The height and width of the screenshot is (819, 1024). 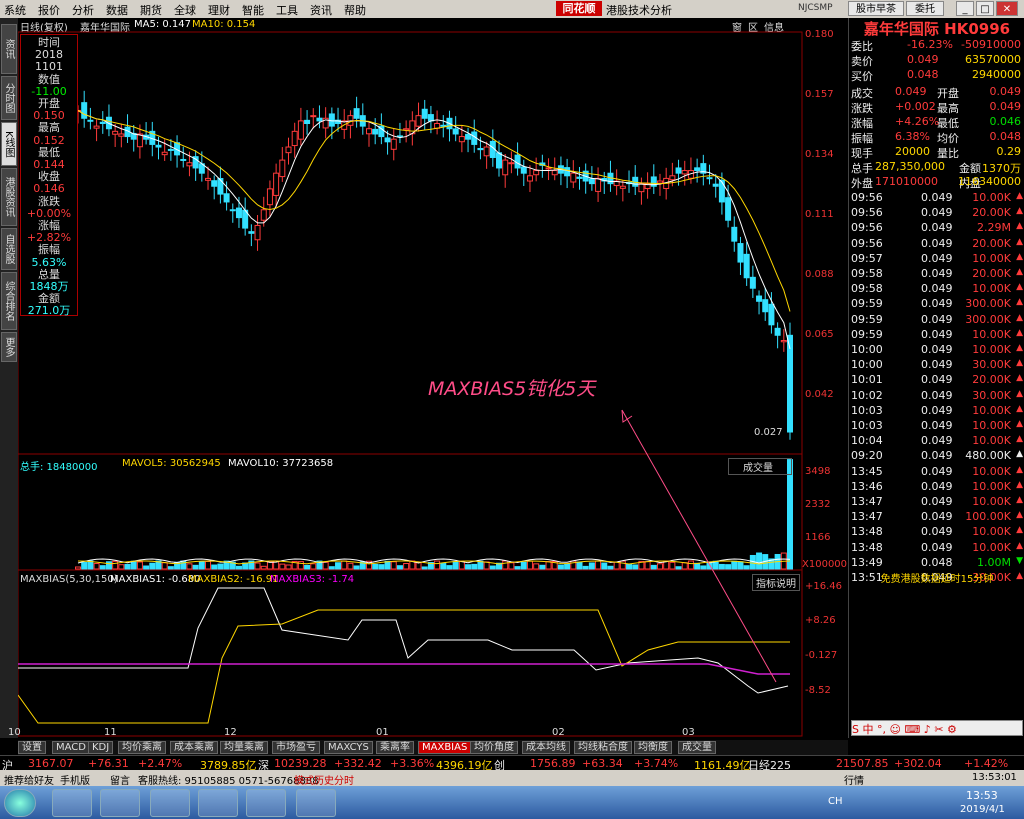 What do you see at coordinates (71, 747) in the screenshot?
I see `indicator-tab: MACD` at bounding box center [71, 747].